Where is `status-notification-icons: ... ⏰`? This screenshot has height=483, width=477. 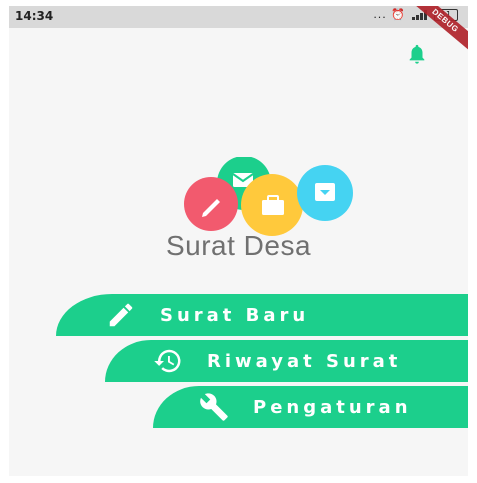
status-notification-icons: ... ⏰ is located at coordinates (389, 14).